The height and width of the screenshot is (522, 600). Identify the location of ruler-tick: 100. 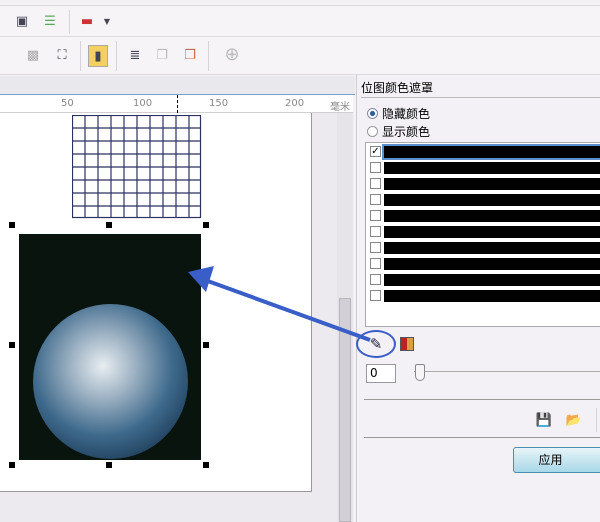
(143, 103).